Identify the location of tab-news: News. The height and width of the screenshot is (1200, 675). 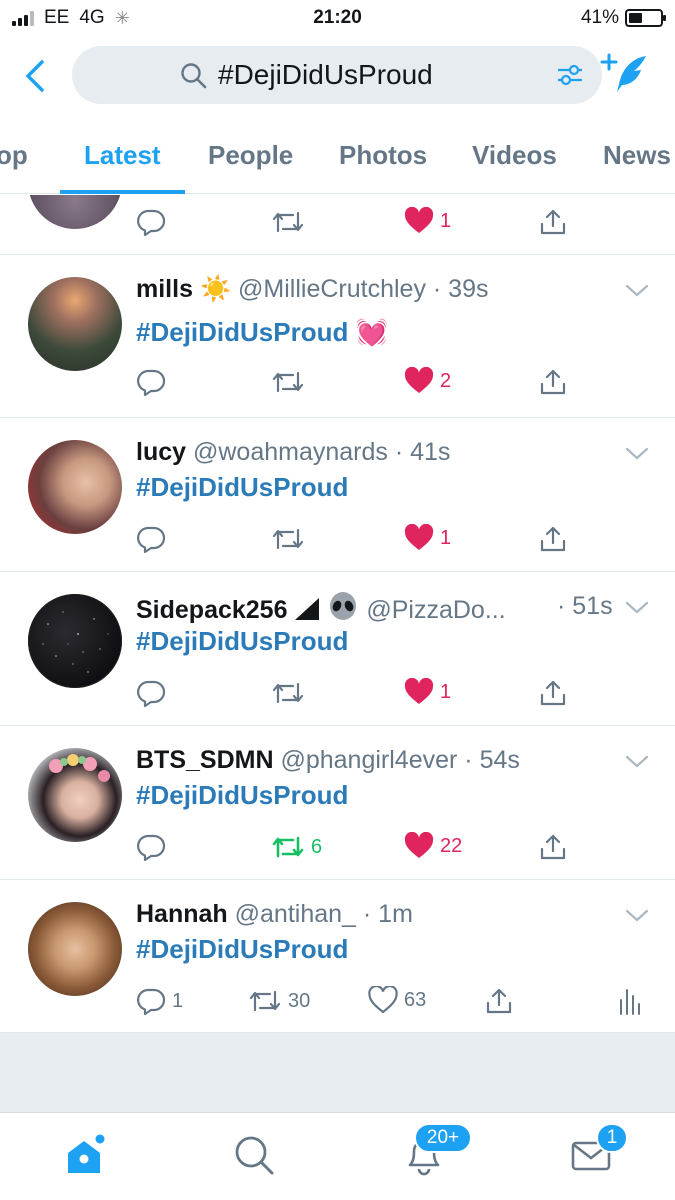
(637, 155).